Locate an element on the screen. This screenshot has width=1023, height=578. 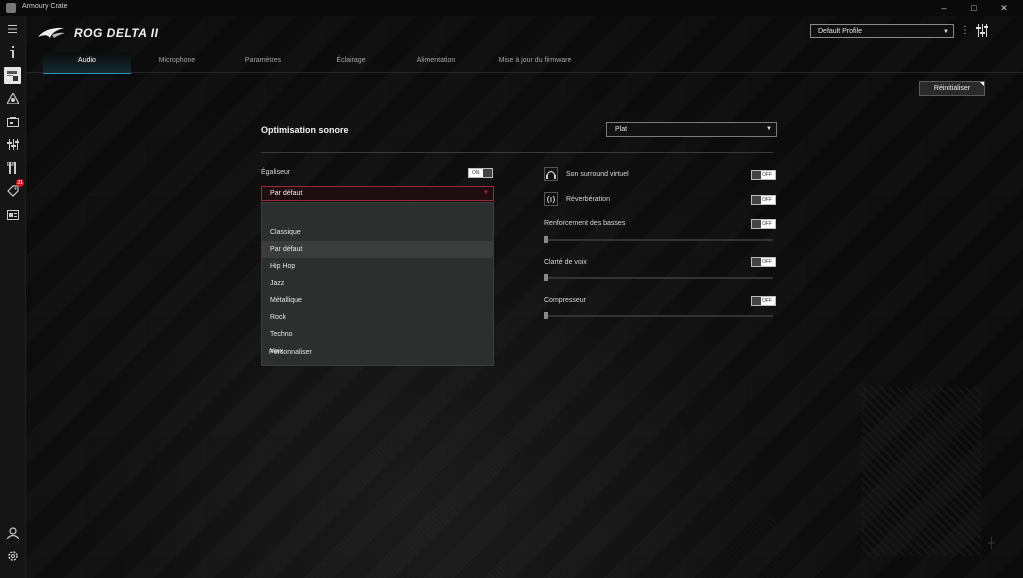
reverb-icon is located at coordinates (551, 199).